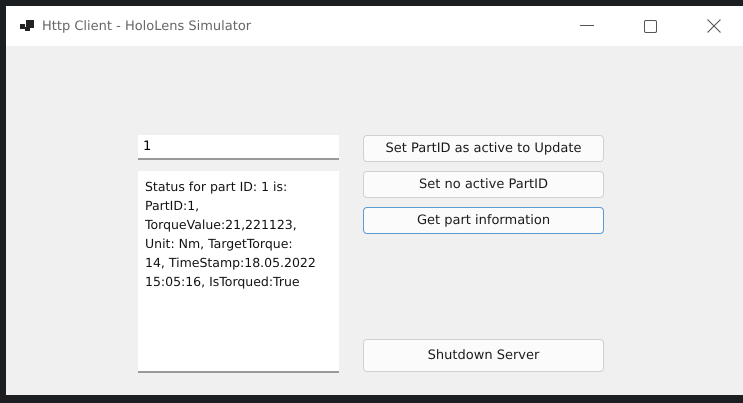 This screenshot has width=743, height=403. Describe the element at coordinates (650, 26) in the screenshot. I see `maximize-icon` at that location.